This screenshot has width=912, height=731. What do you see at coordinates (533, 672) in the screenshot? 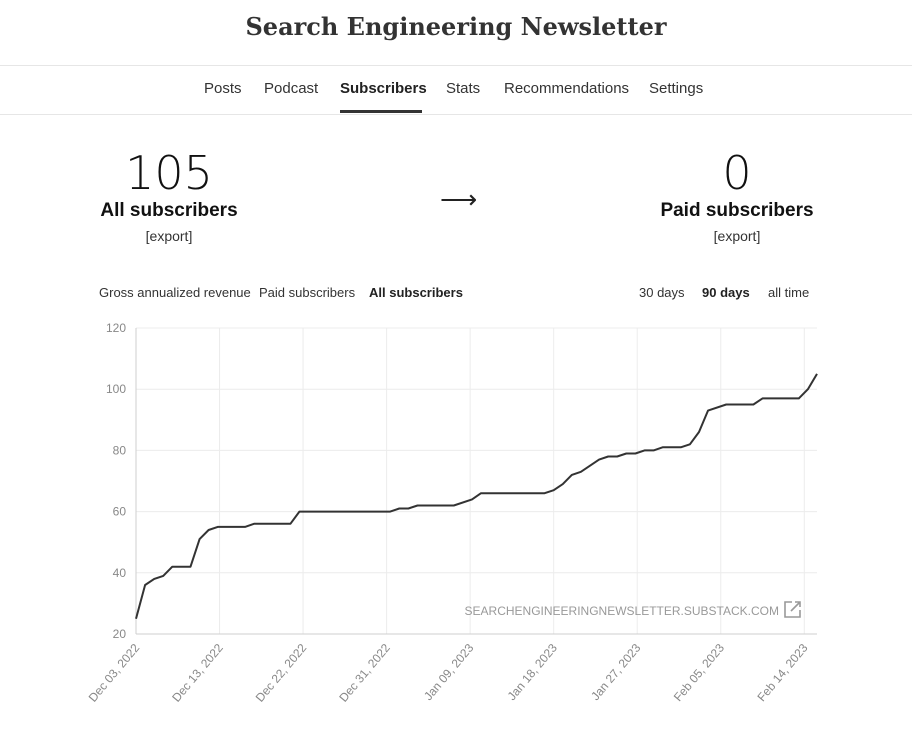
I see `x-tick-label: Jan 18, 2023` at bounding box center [533, 672].